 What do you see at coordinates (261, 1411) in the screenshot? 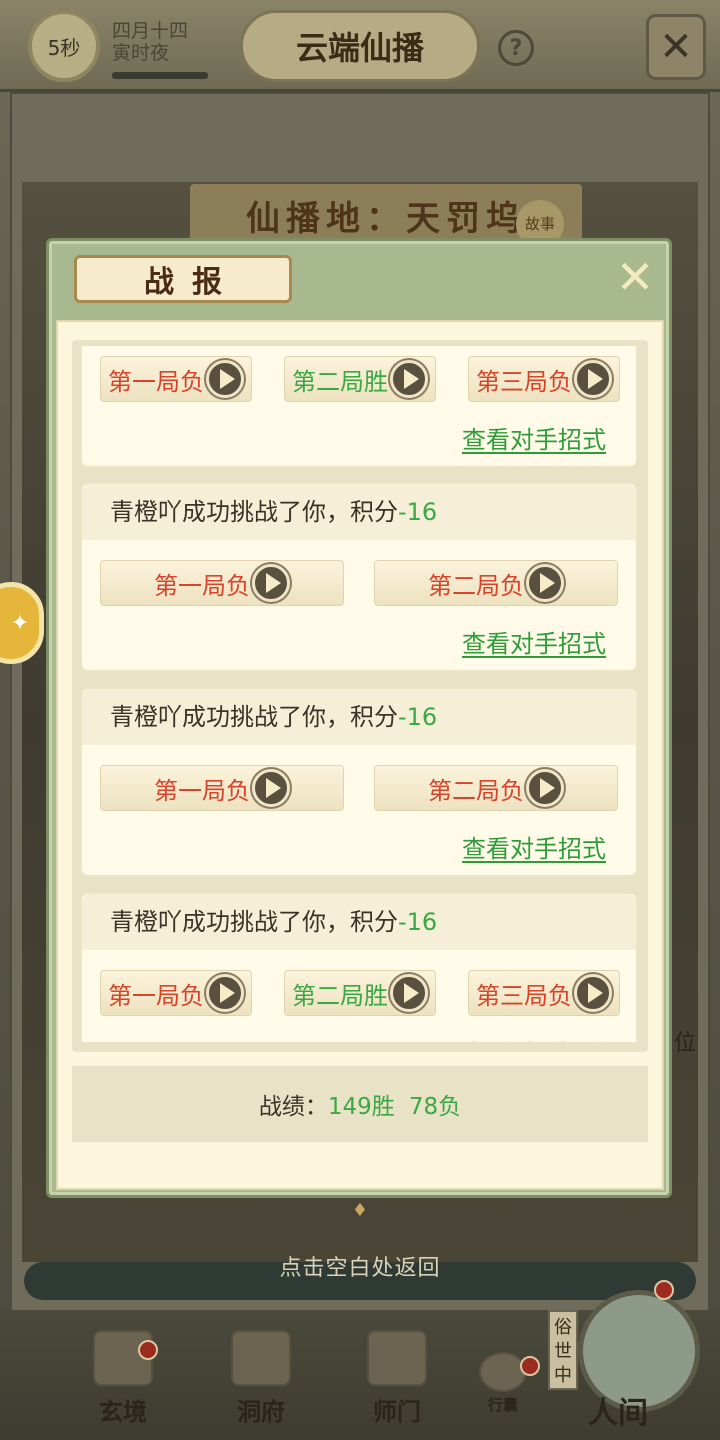
I see `nav-label: 洞府` at bounding box center [261, 1411].